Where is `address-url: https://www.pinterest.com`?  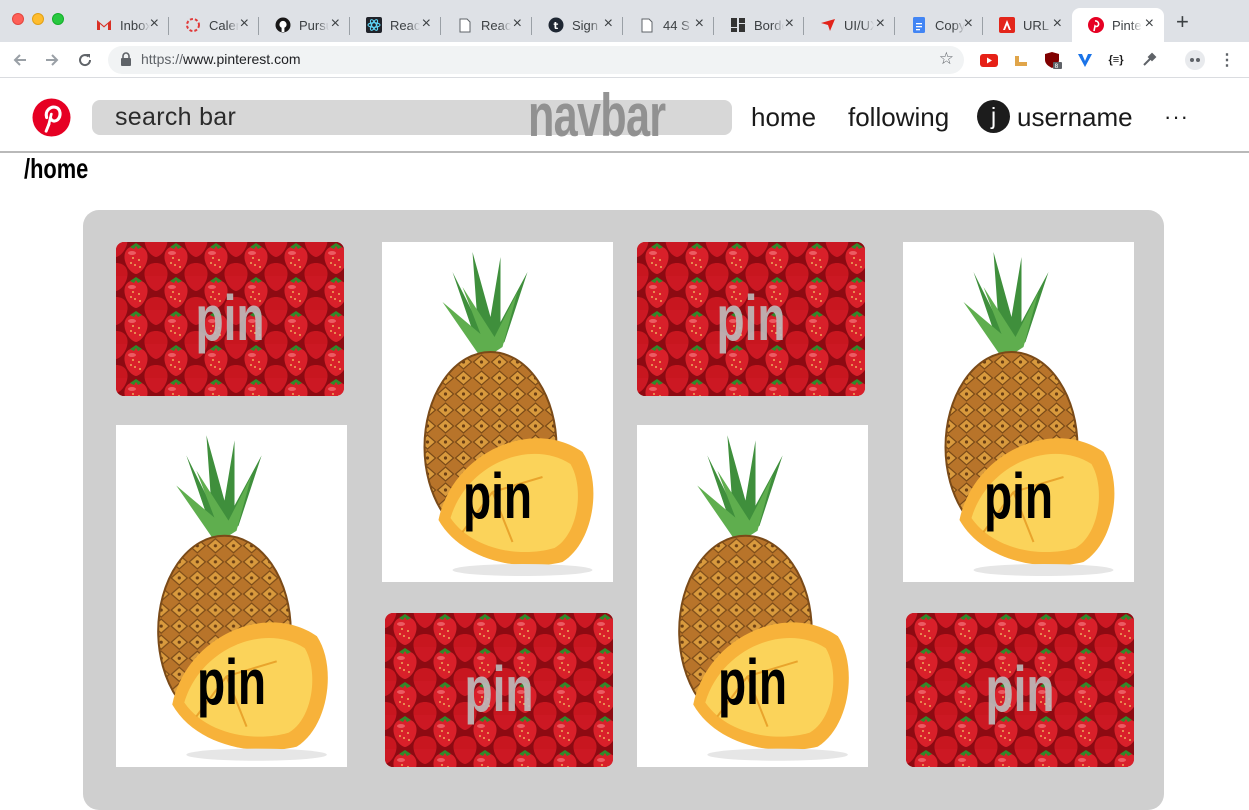
address-url: https://www.pinterest.com is located at coordinates (221, 59).